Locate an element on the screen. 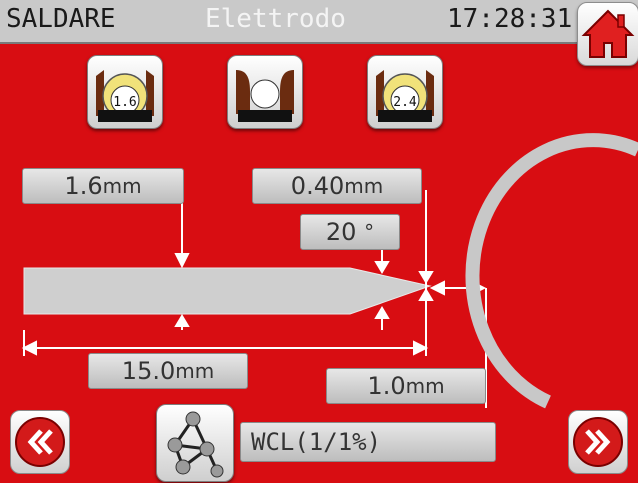 This screenshot has width=638, height=483. length-unit: mm is located at coordinates (195, 371).